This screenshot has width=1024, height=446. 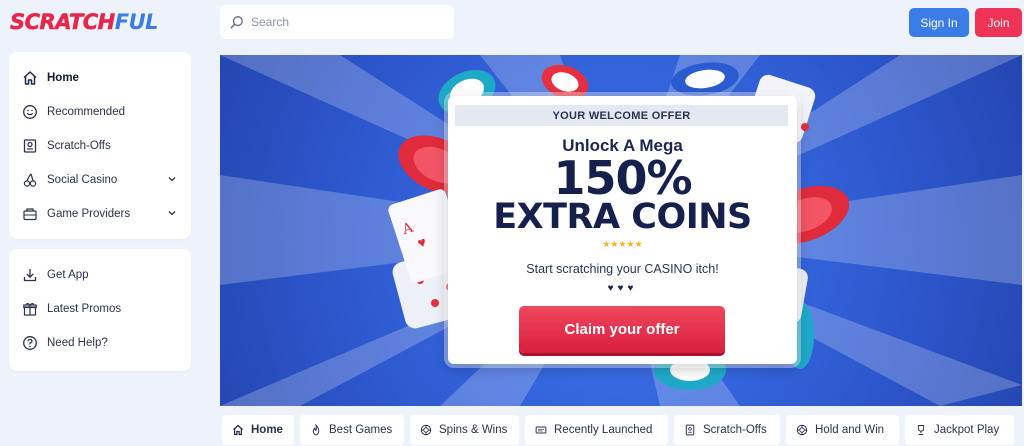 I want to click on category-label: Scratch-Offs, so click(x=735, y=430).